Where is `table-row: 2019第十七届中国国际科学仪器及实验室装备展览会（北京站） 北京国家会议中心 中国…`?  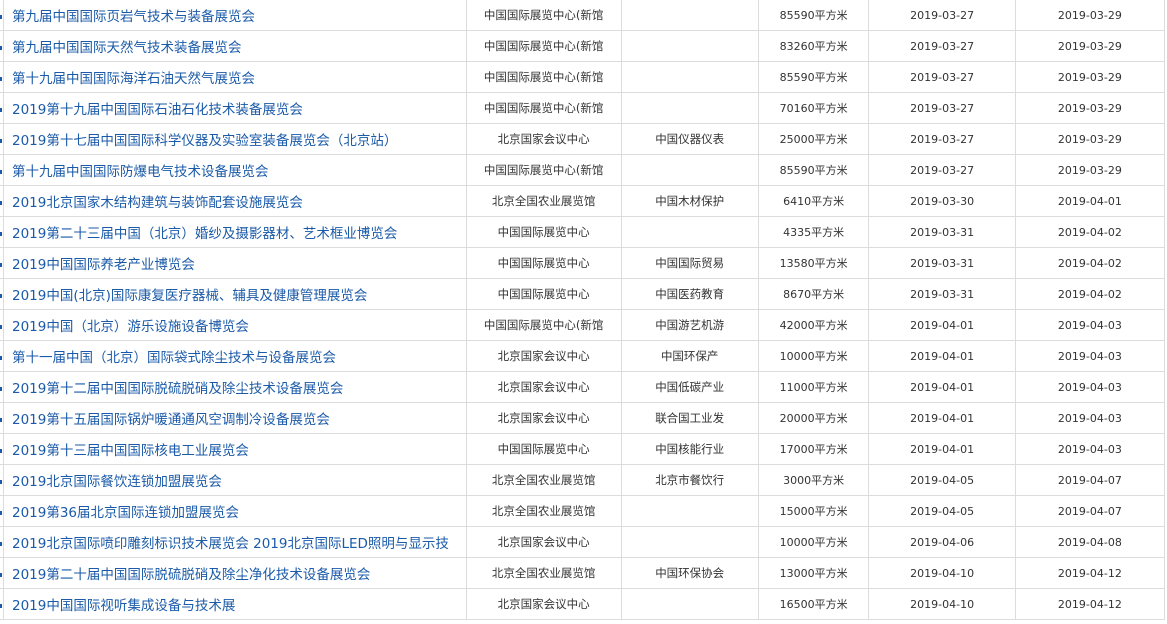
table-row: 2019第十七届中国国际科学仪器及实验室装备展览会（北京站） 北京国家会议中心 中国… is located at coordinates (583, 139).